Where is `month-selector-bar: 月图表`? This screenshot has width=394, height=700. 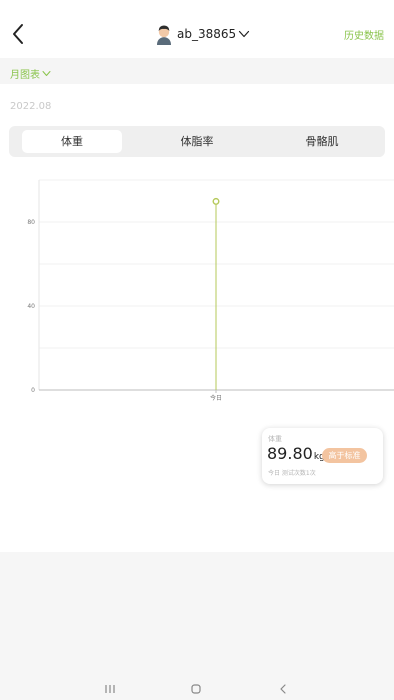
month-selector-bar: 月图表 is located at coordinates (197, 71).